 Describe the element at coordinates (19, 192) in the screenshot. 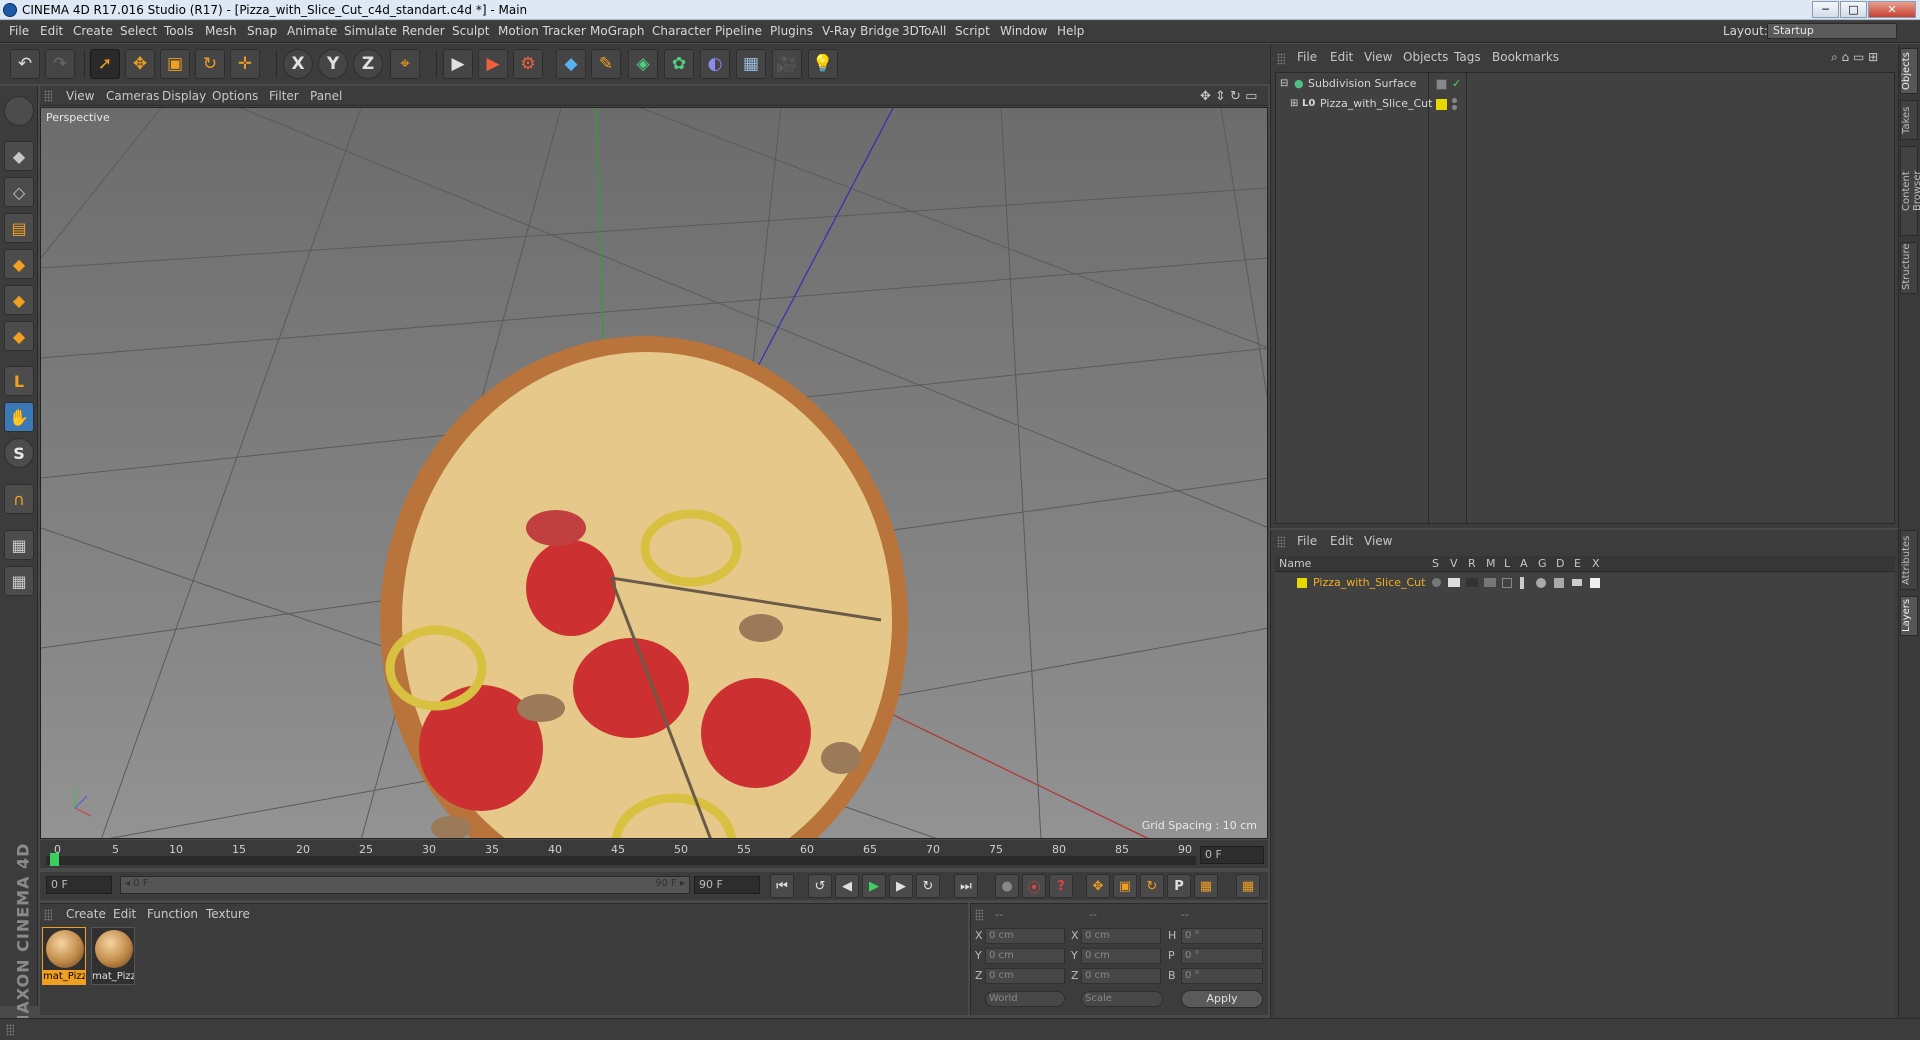

I see `texture-mode-icon: ◇` at that location.